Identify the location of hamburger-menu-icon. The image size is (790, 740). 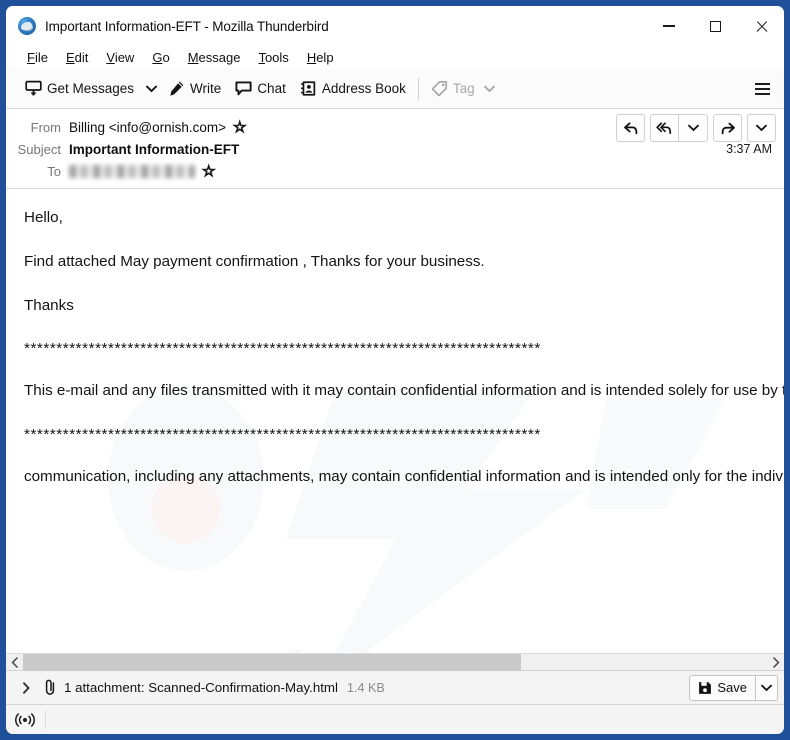
(762, 83).